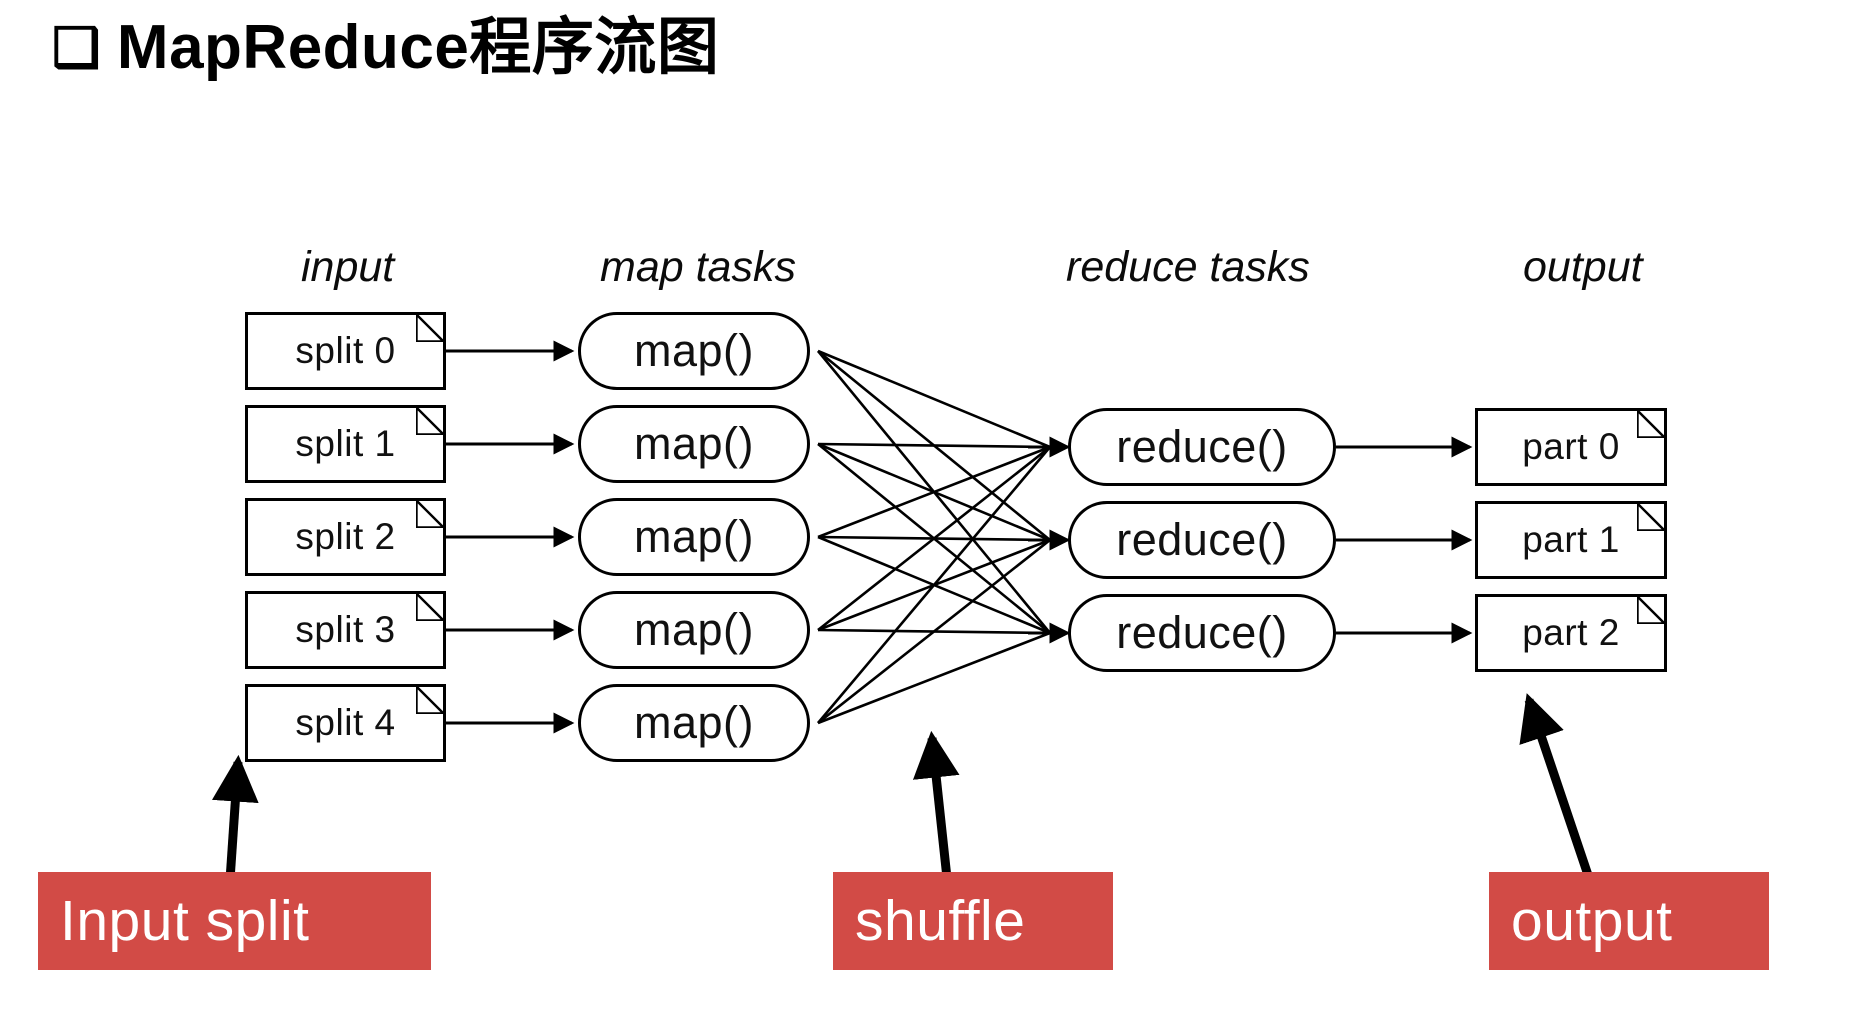 Image resolution: width=1871 pixels, height=1026 pixels. I want to click on callout-output: output, so click(1629, 921).